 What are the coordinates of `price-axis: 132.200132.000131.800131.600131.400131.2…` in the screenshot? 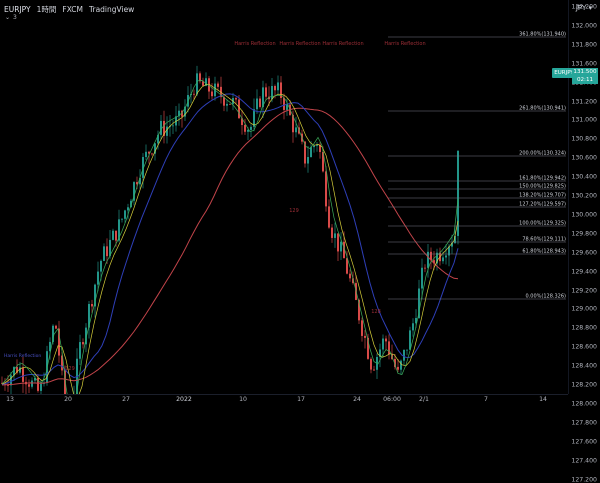 It's located at (584, 241).